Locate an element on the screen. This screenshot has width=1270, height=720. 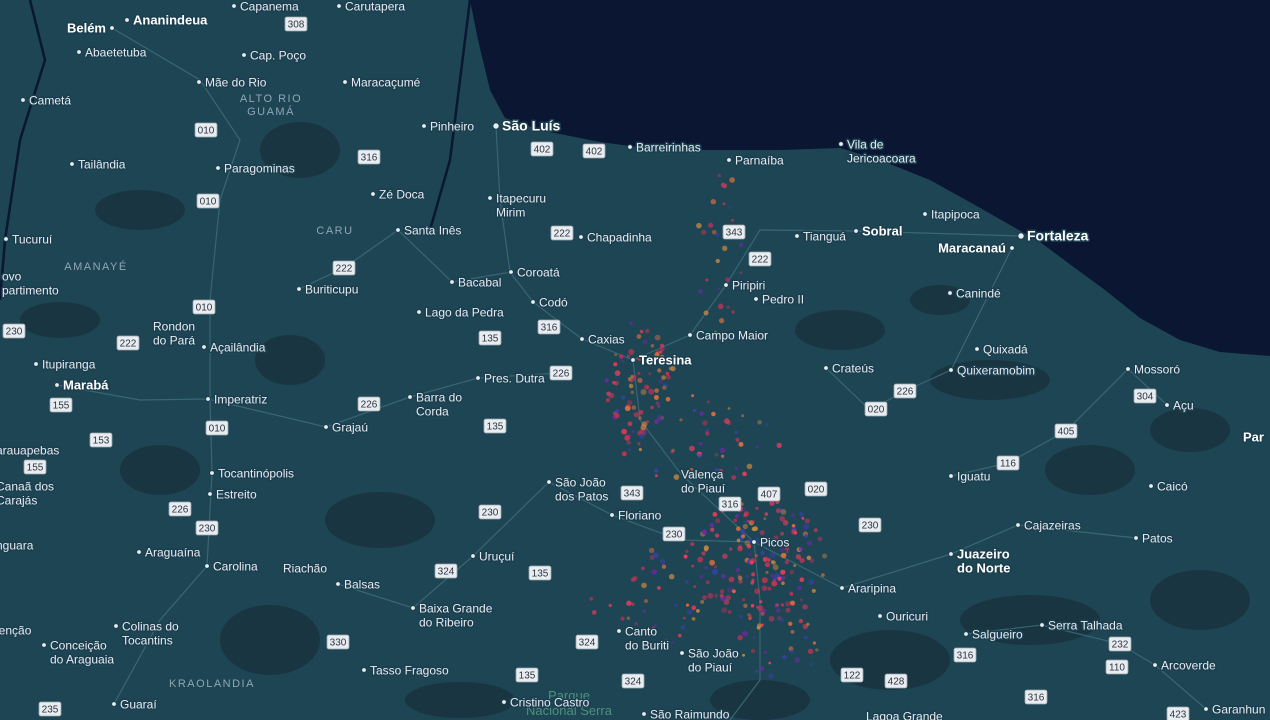
city-tailandia: Tailândia is located at coordinates (98, 164).